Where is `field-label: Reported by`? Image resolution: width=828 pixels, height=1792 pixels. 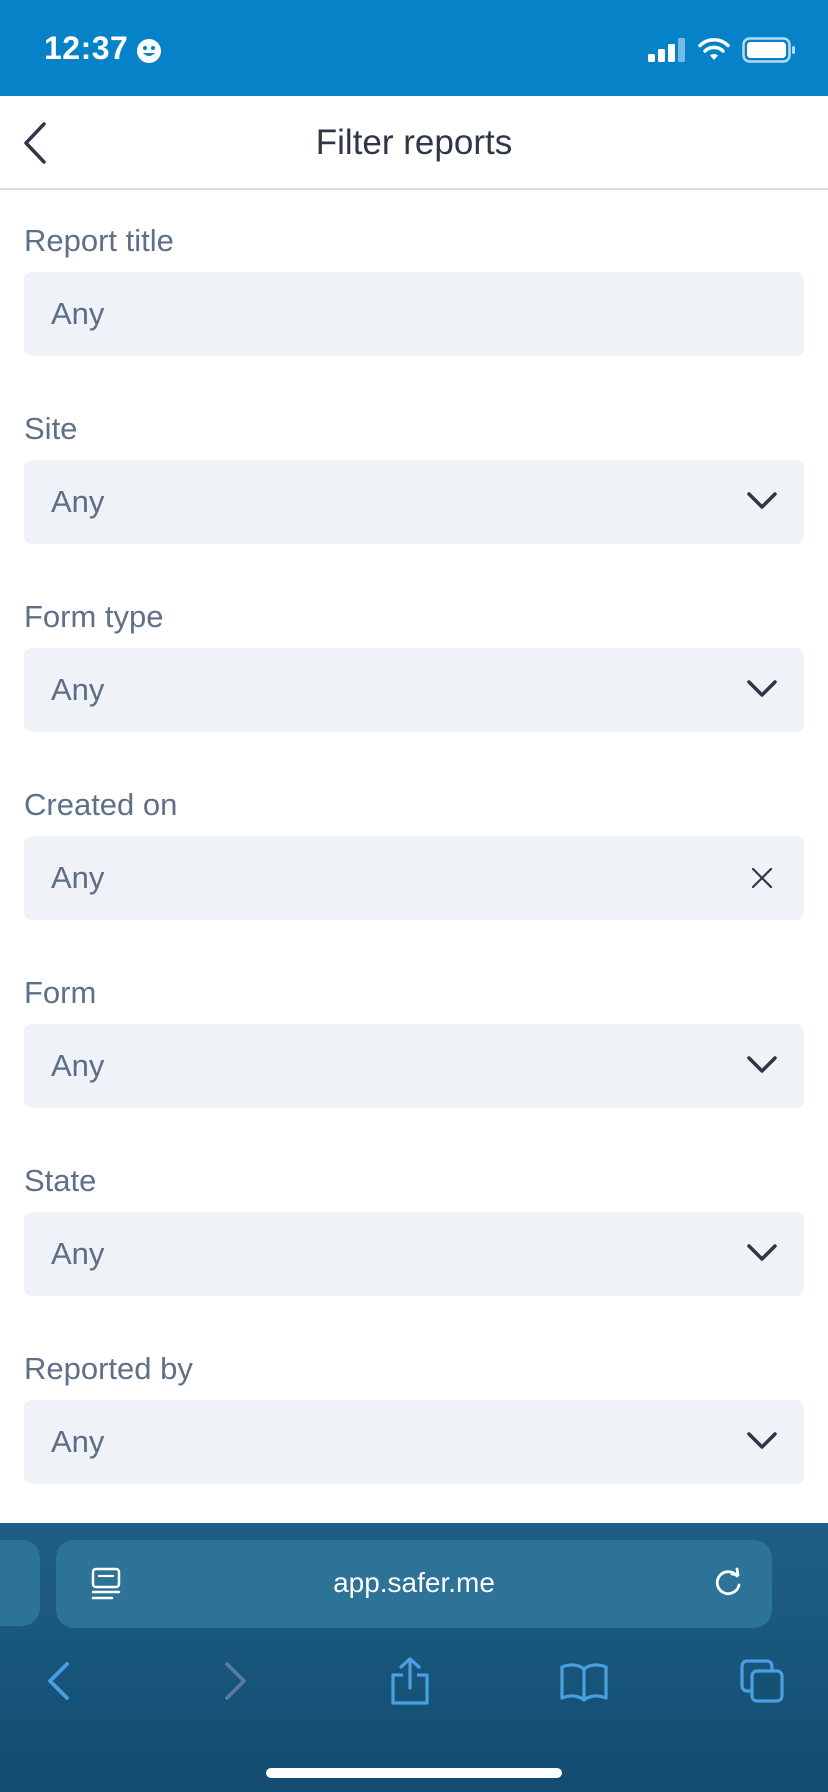
field-label: Reported by is located at coordinates (108, 1368).